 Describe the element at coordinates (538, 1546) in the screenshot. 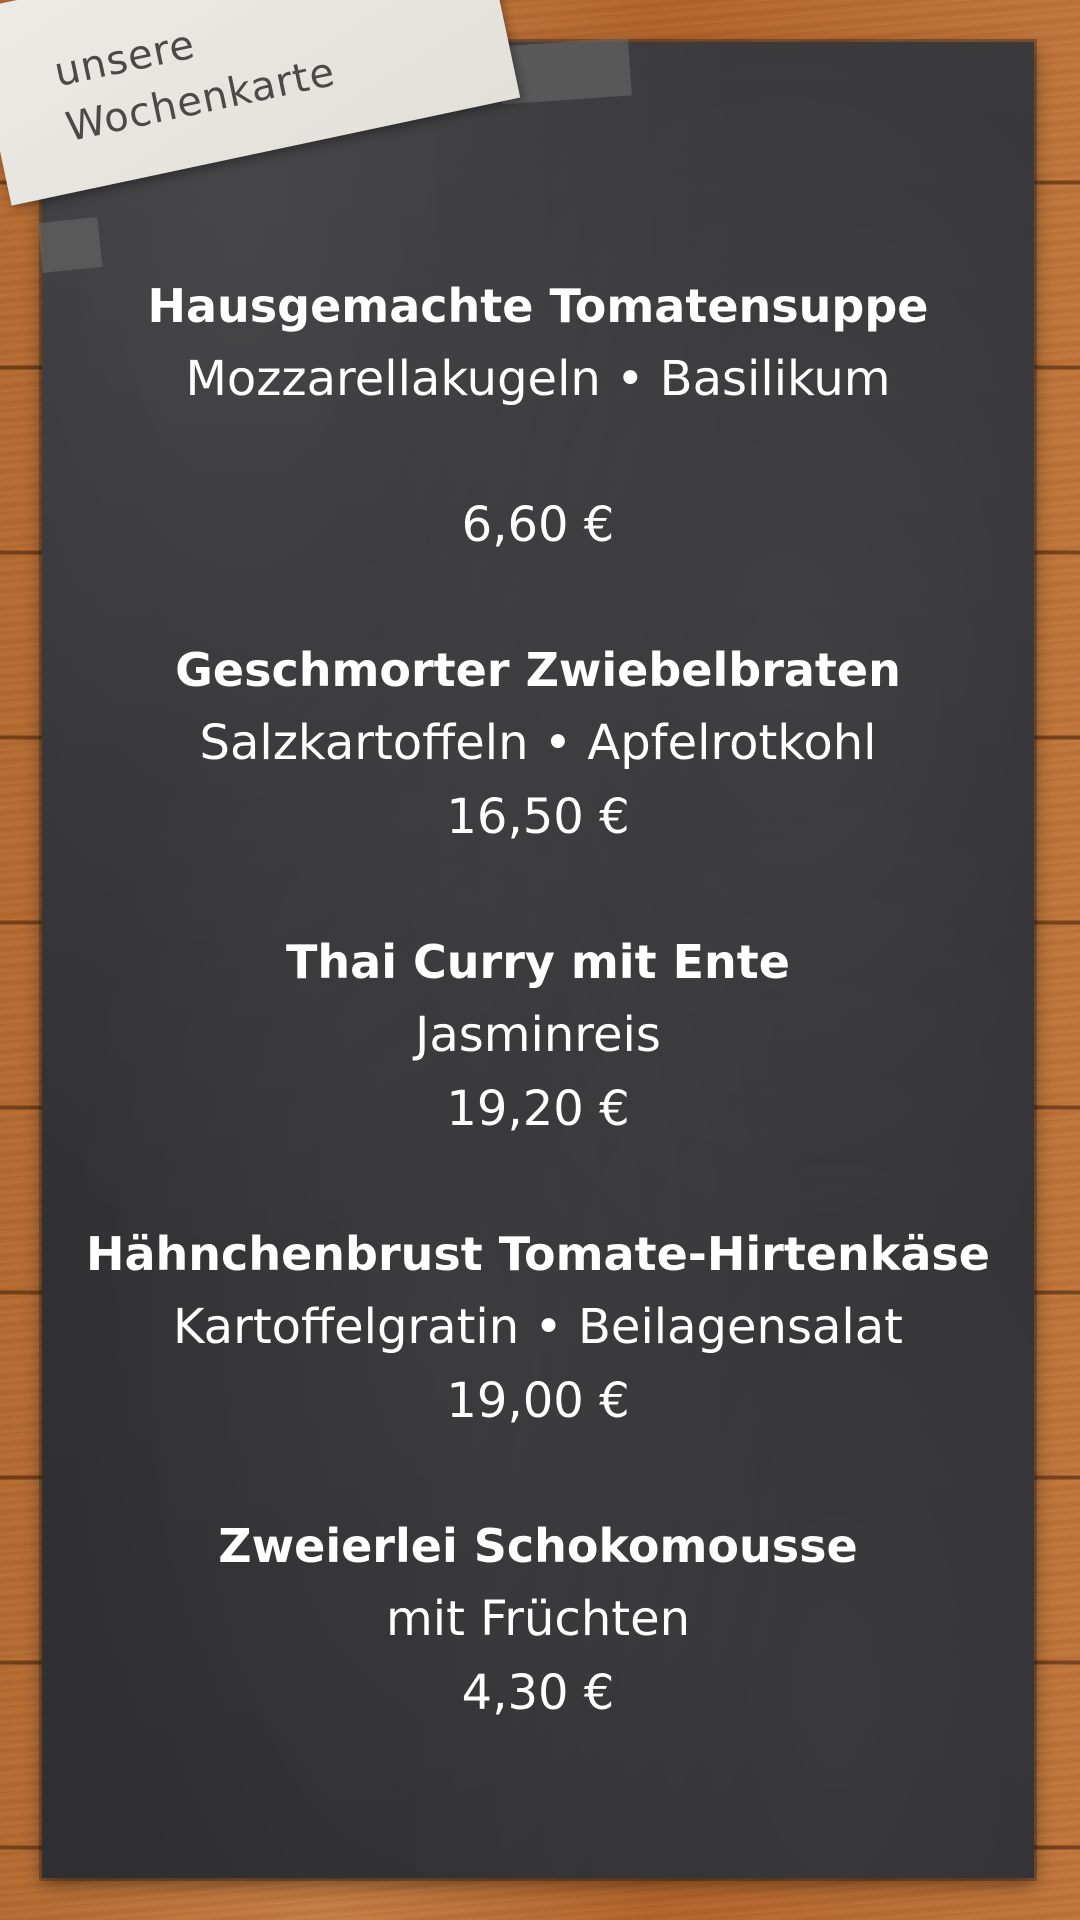

I see `dish-name: Zweierlei Schokomousse` at that location.